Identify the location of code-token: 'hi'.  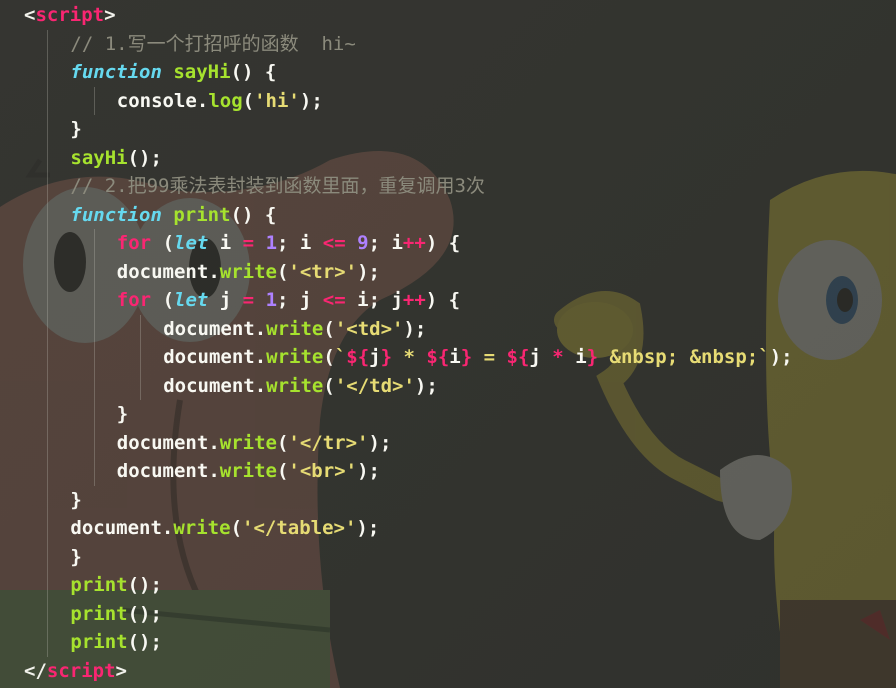
(277, 100).